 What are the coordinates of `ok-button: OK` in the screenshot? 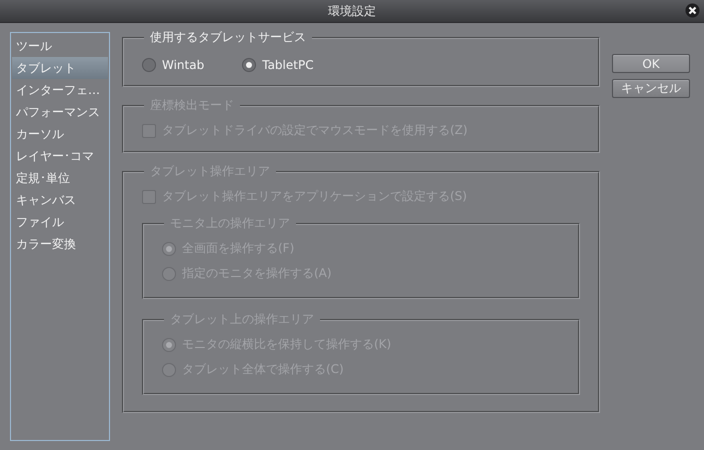 It's located at (651, 63).